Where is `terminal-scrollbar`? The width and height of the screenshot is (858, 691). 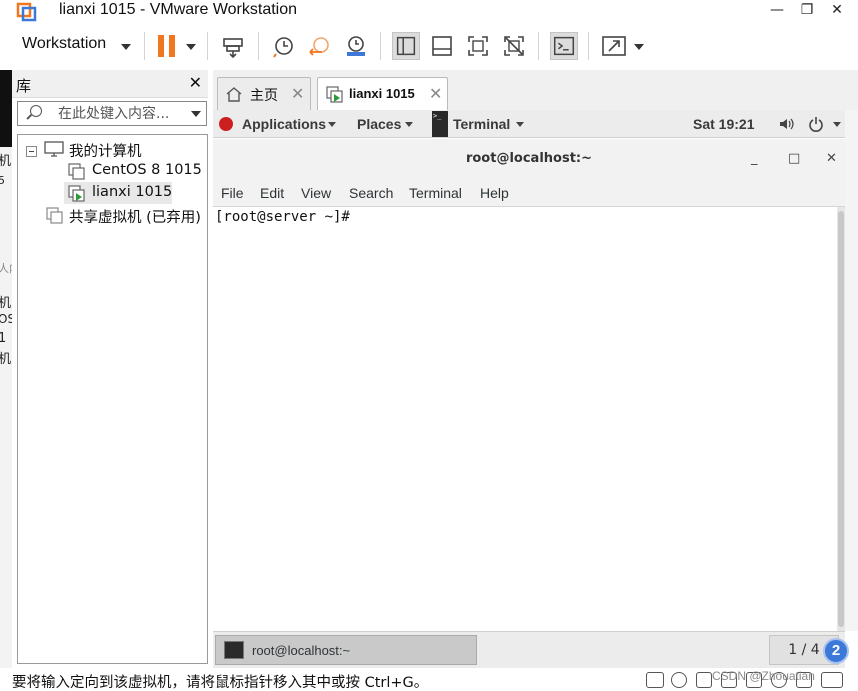 terminal-scrollbar is located at coordinates (841, 419).